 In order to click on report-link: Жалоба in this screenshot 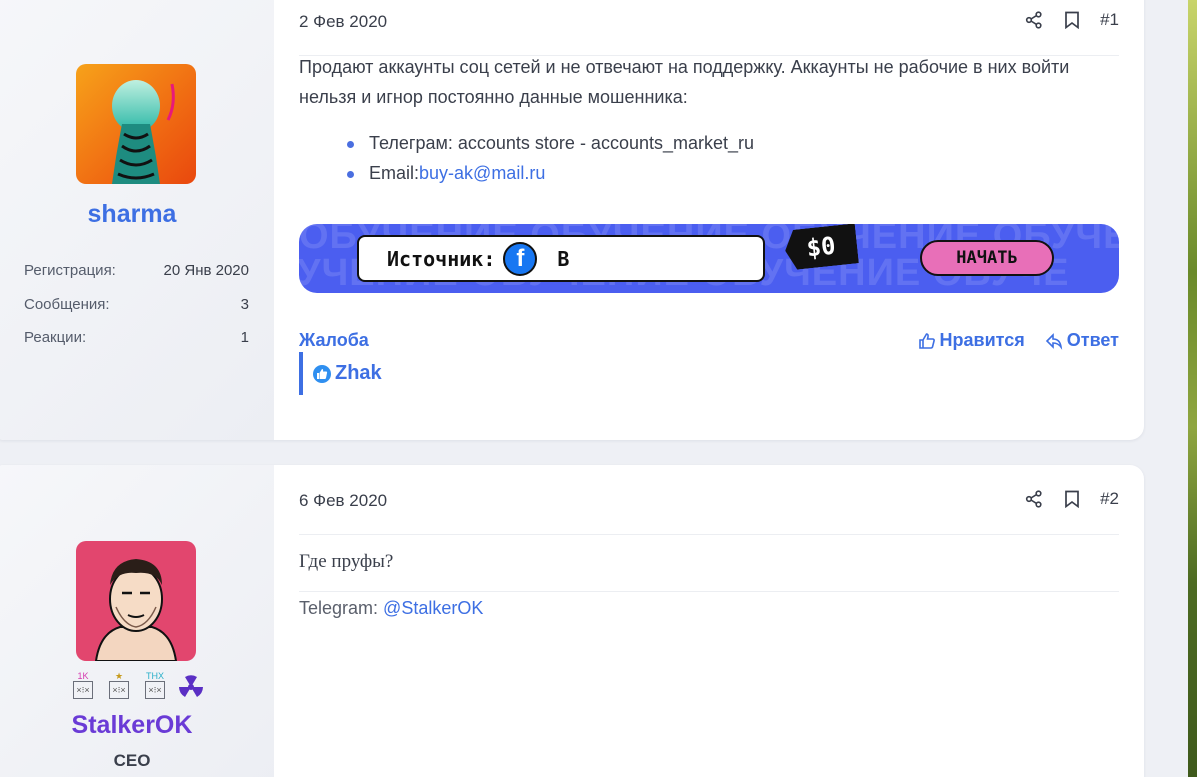, I will do `click(334, 340)`.